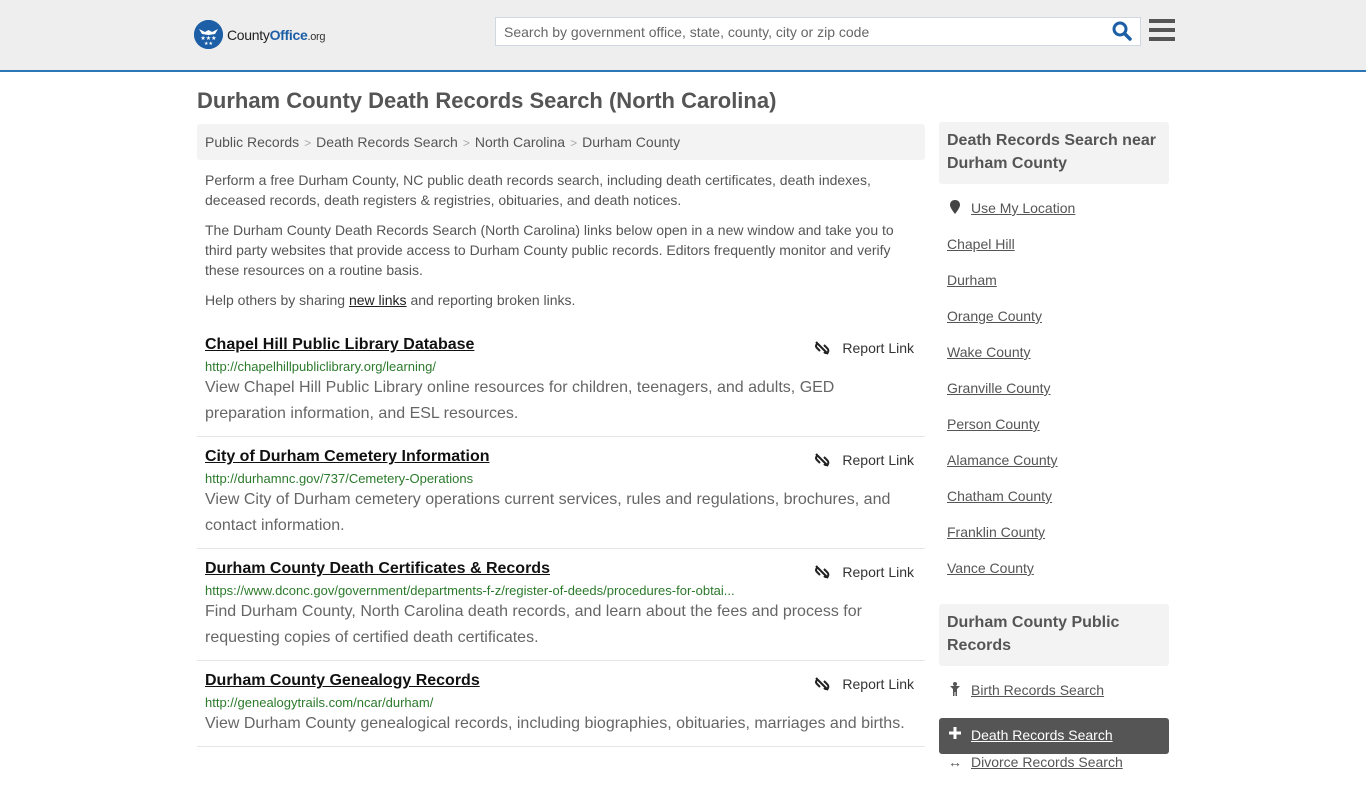  I want to click on public-record-item-active: Death Records Search, so click(1054, 736).